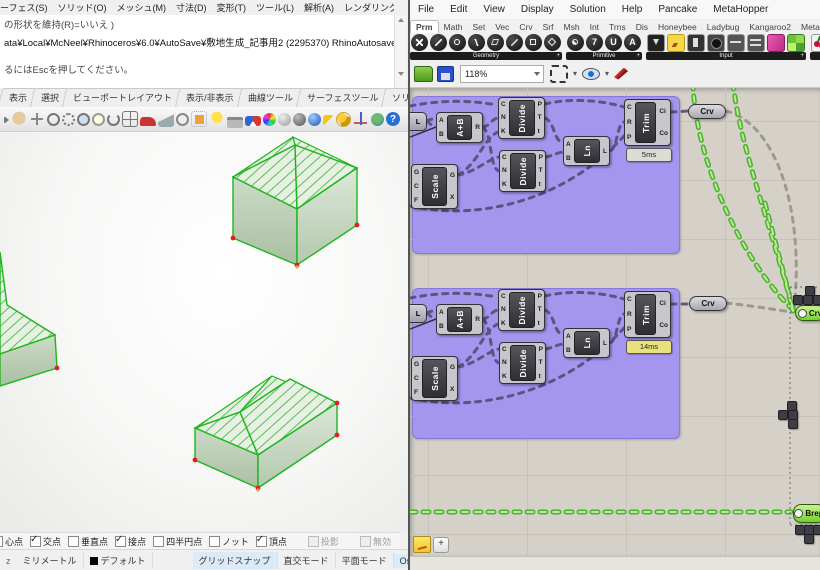  Describe the element at coordinates (130, 119) in the screenshot. I see `four-viewports-icon` at that location.